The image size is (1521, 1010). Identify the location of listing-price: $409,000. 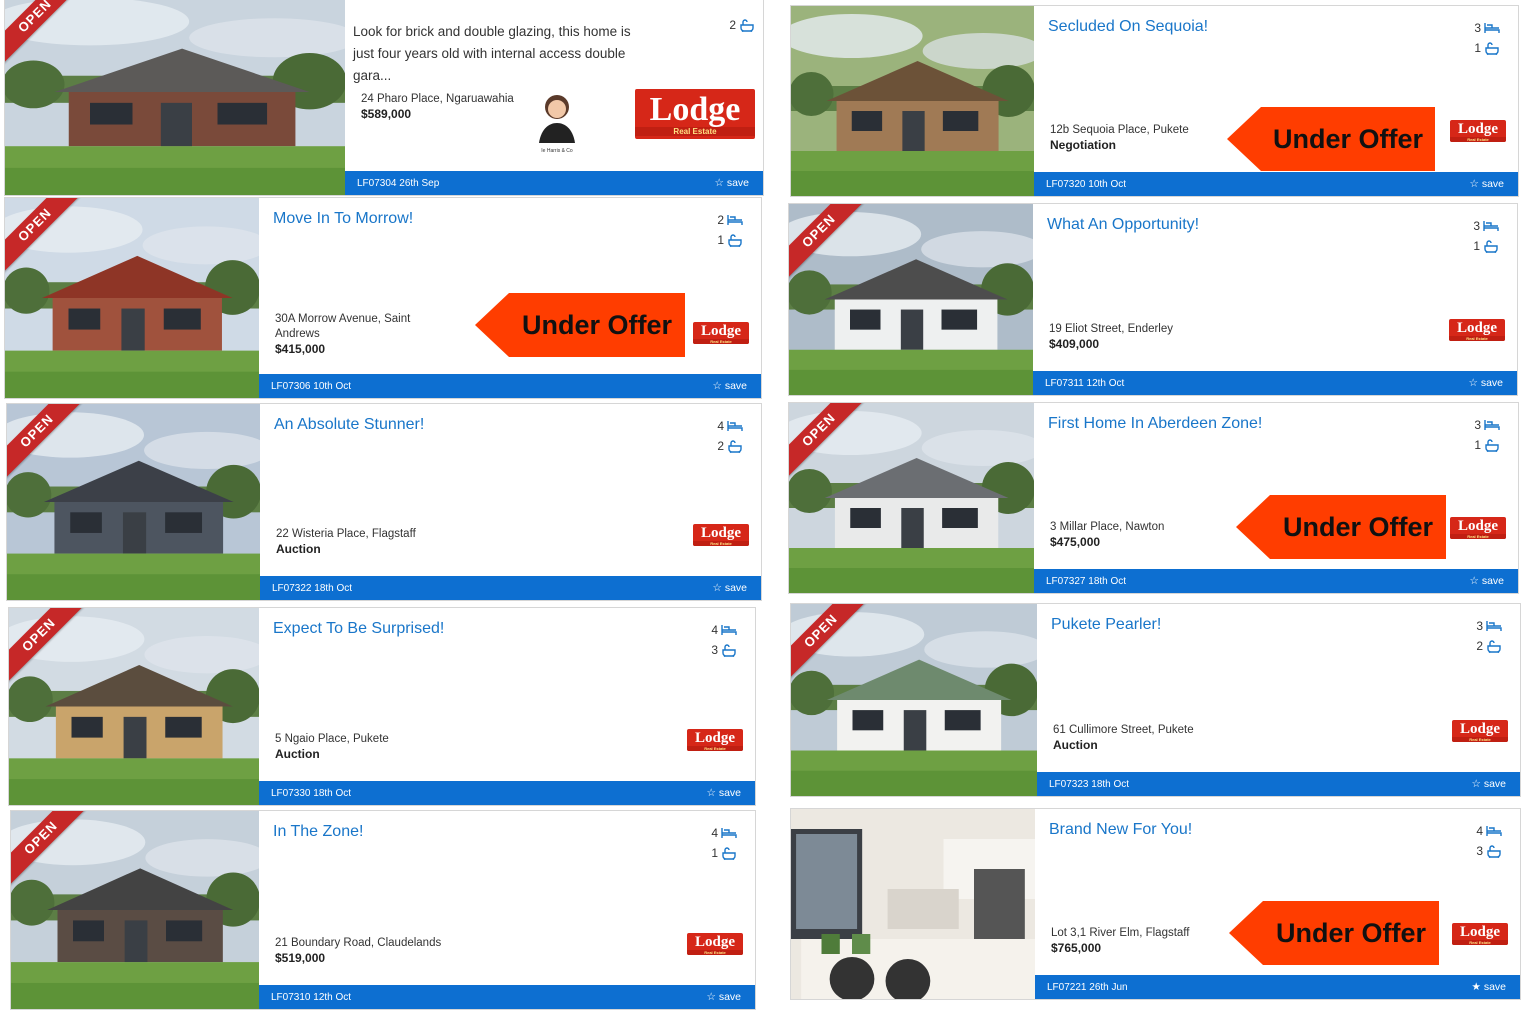
(1074, 344).